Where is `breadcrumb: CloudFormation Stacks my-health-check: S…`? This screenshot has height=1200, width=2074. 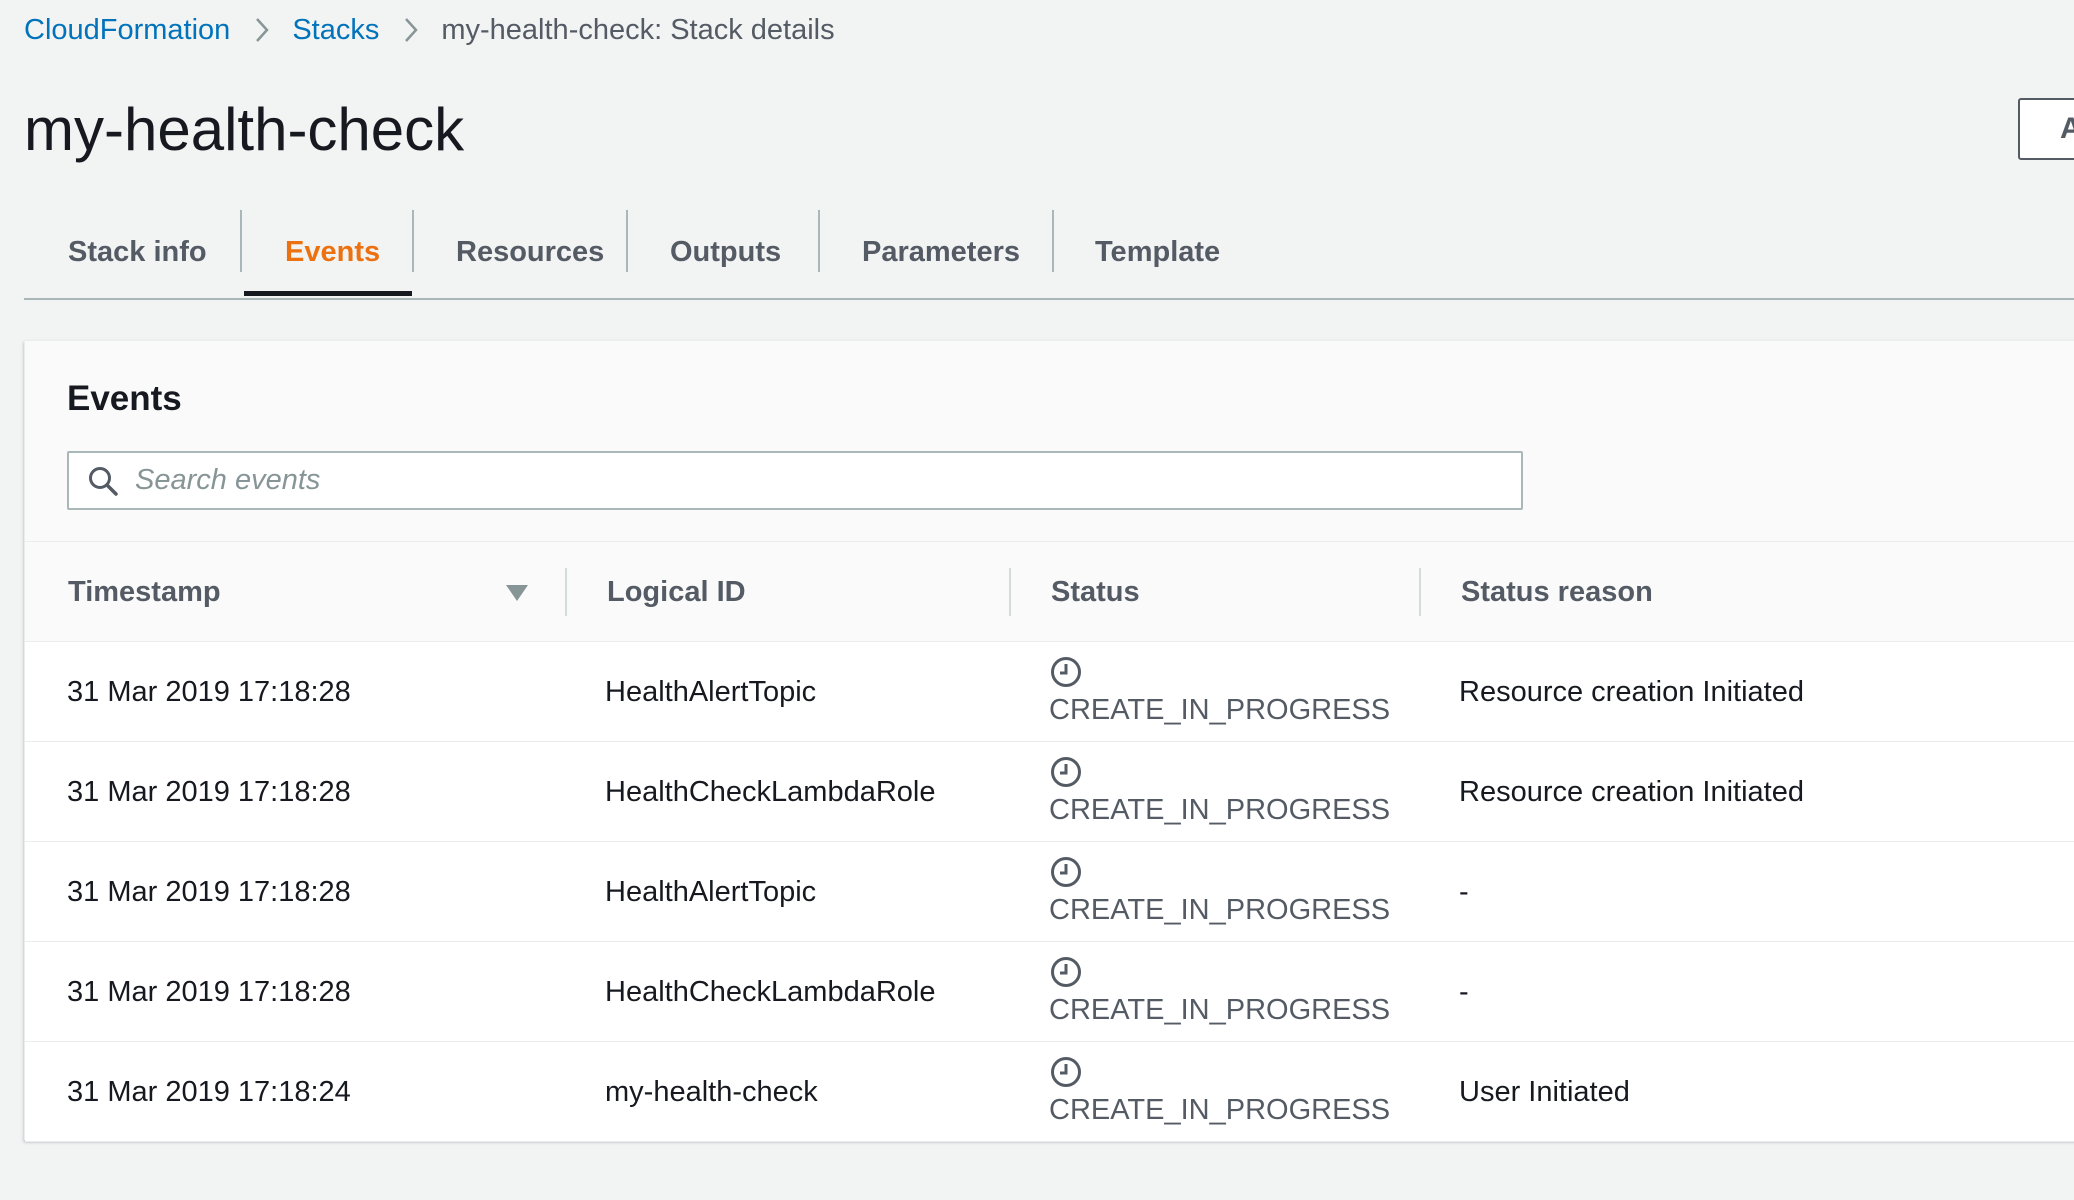 breadcrumb: CloudFormation Stacks my-health-check: S… is located at coordinates (429, 30).